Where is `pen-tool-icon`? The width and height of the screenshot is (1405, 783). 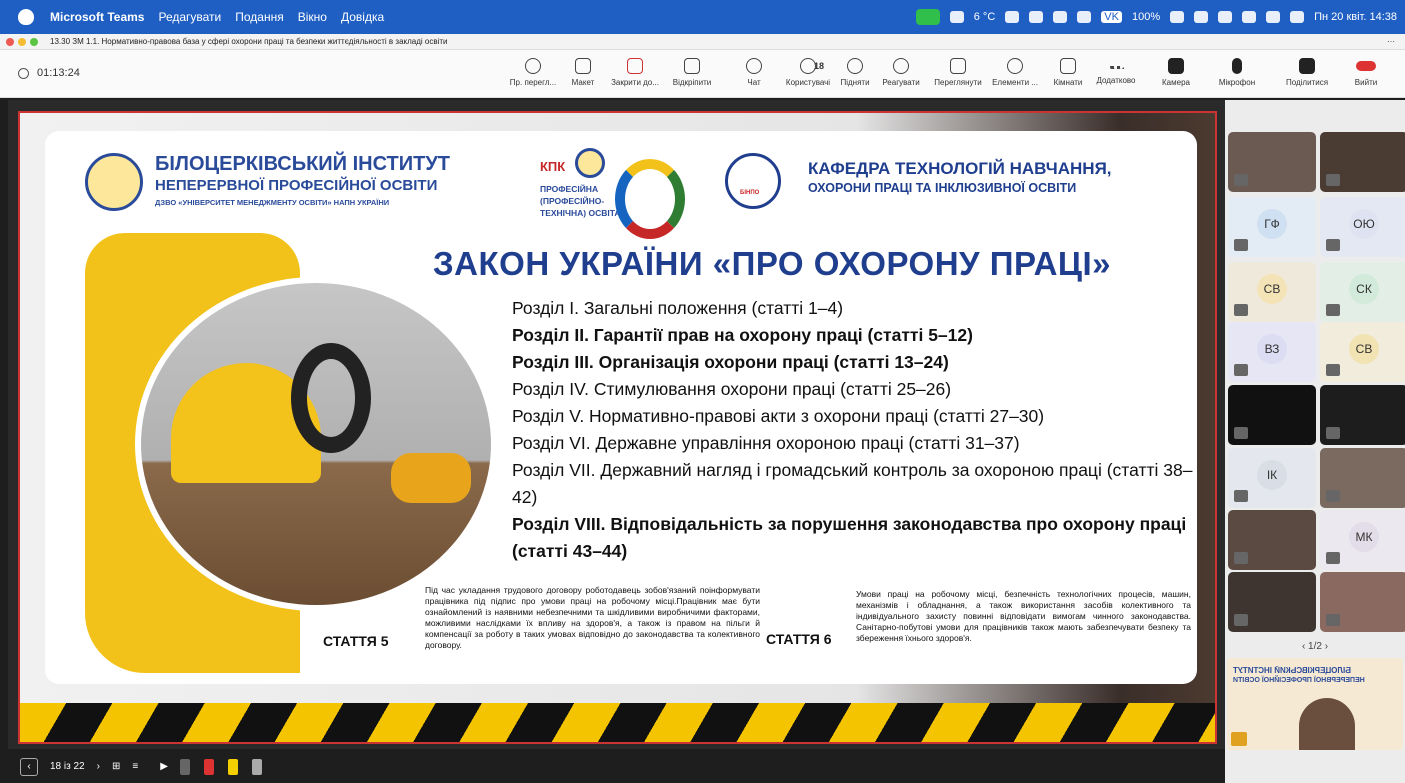 pen-tool-icon is located at coordinates (184, 766).